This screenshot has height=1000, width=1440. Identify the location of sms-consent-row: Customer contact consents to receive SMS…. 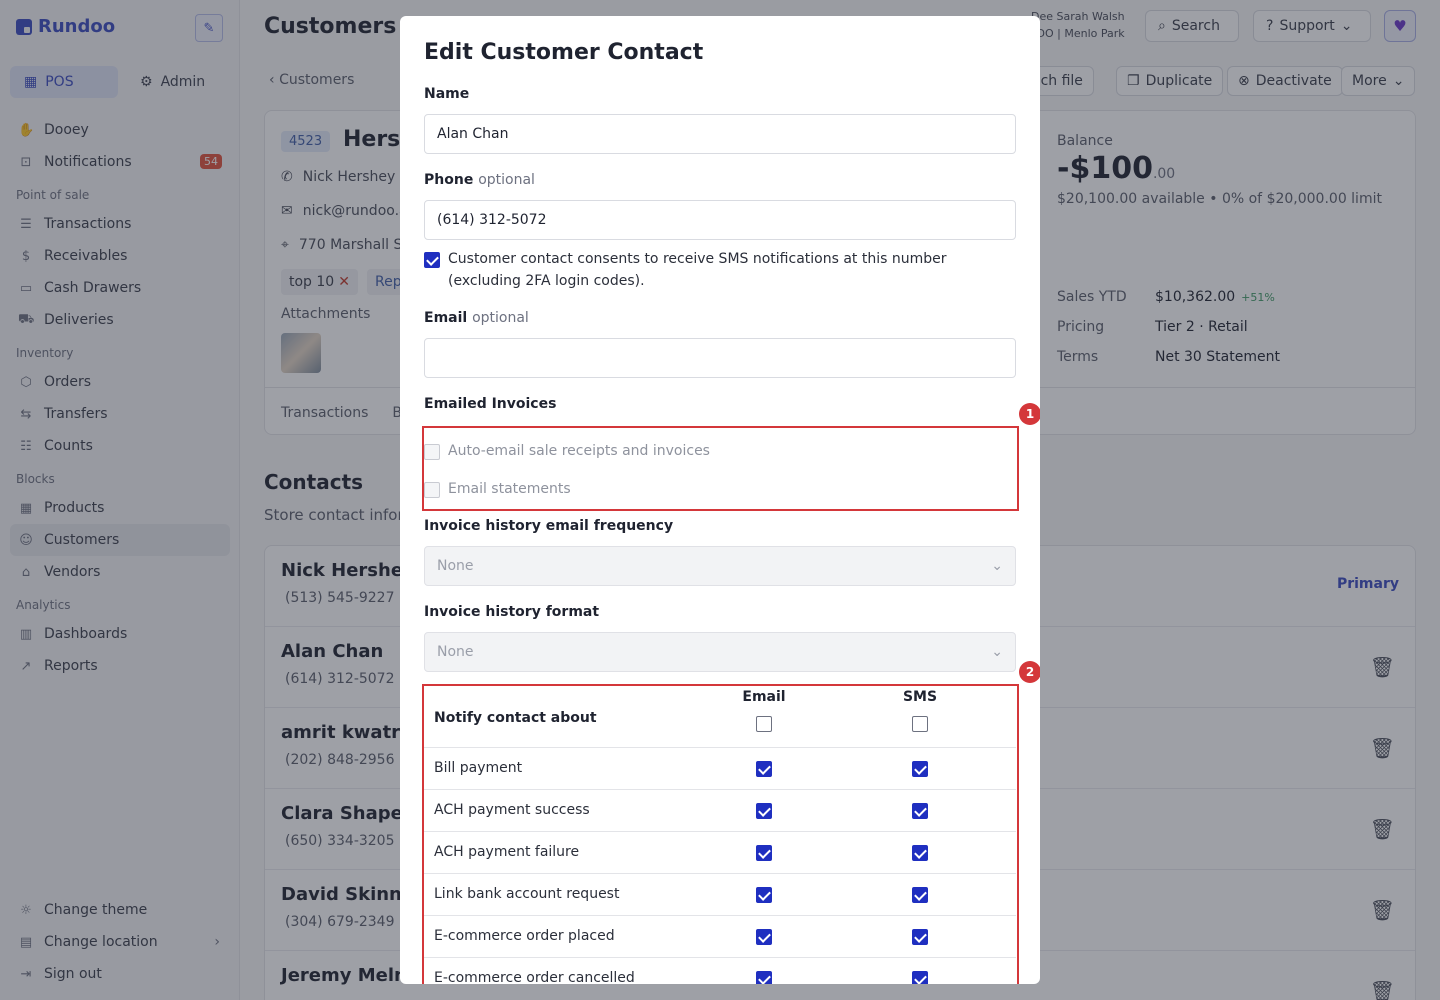
(720, 270).